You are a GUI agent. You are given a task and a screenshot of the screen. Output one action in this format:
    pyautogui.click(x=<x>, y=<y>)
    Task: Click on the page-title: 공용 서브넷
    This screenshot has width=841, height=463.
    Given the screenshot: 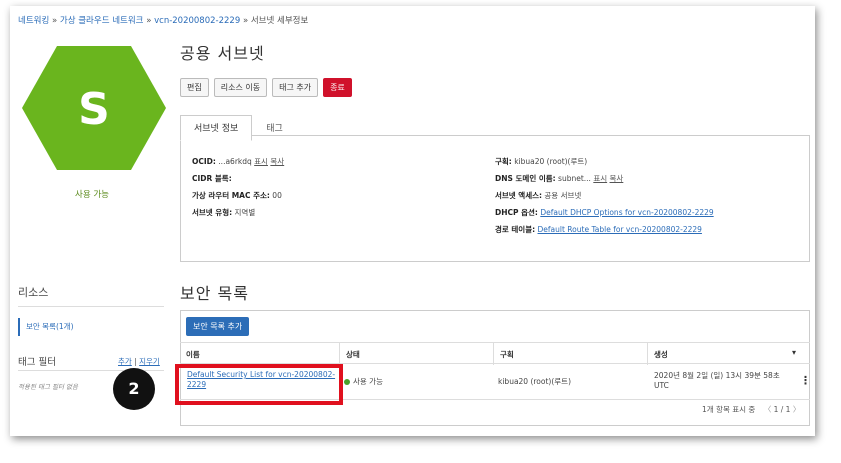 What is the action you would take?
    pyautogui.click(x=222, y=53)
    